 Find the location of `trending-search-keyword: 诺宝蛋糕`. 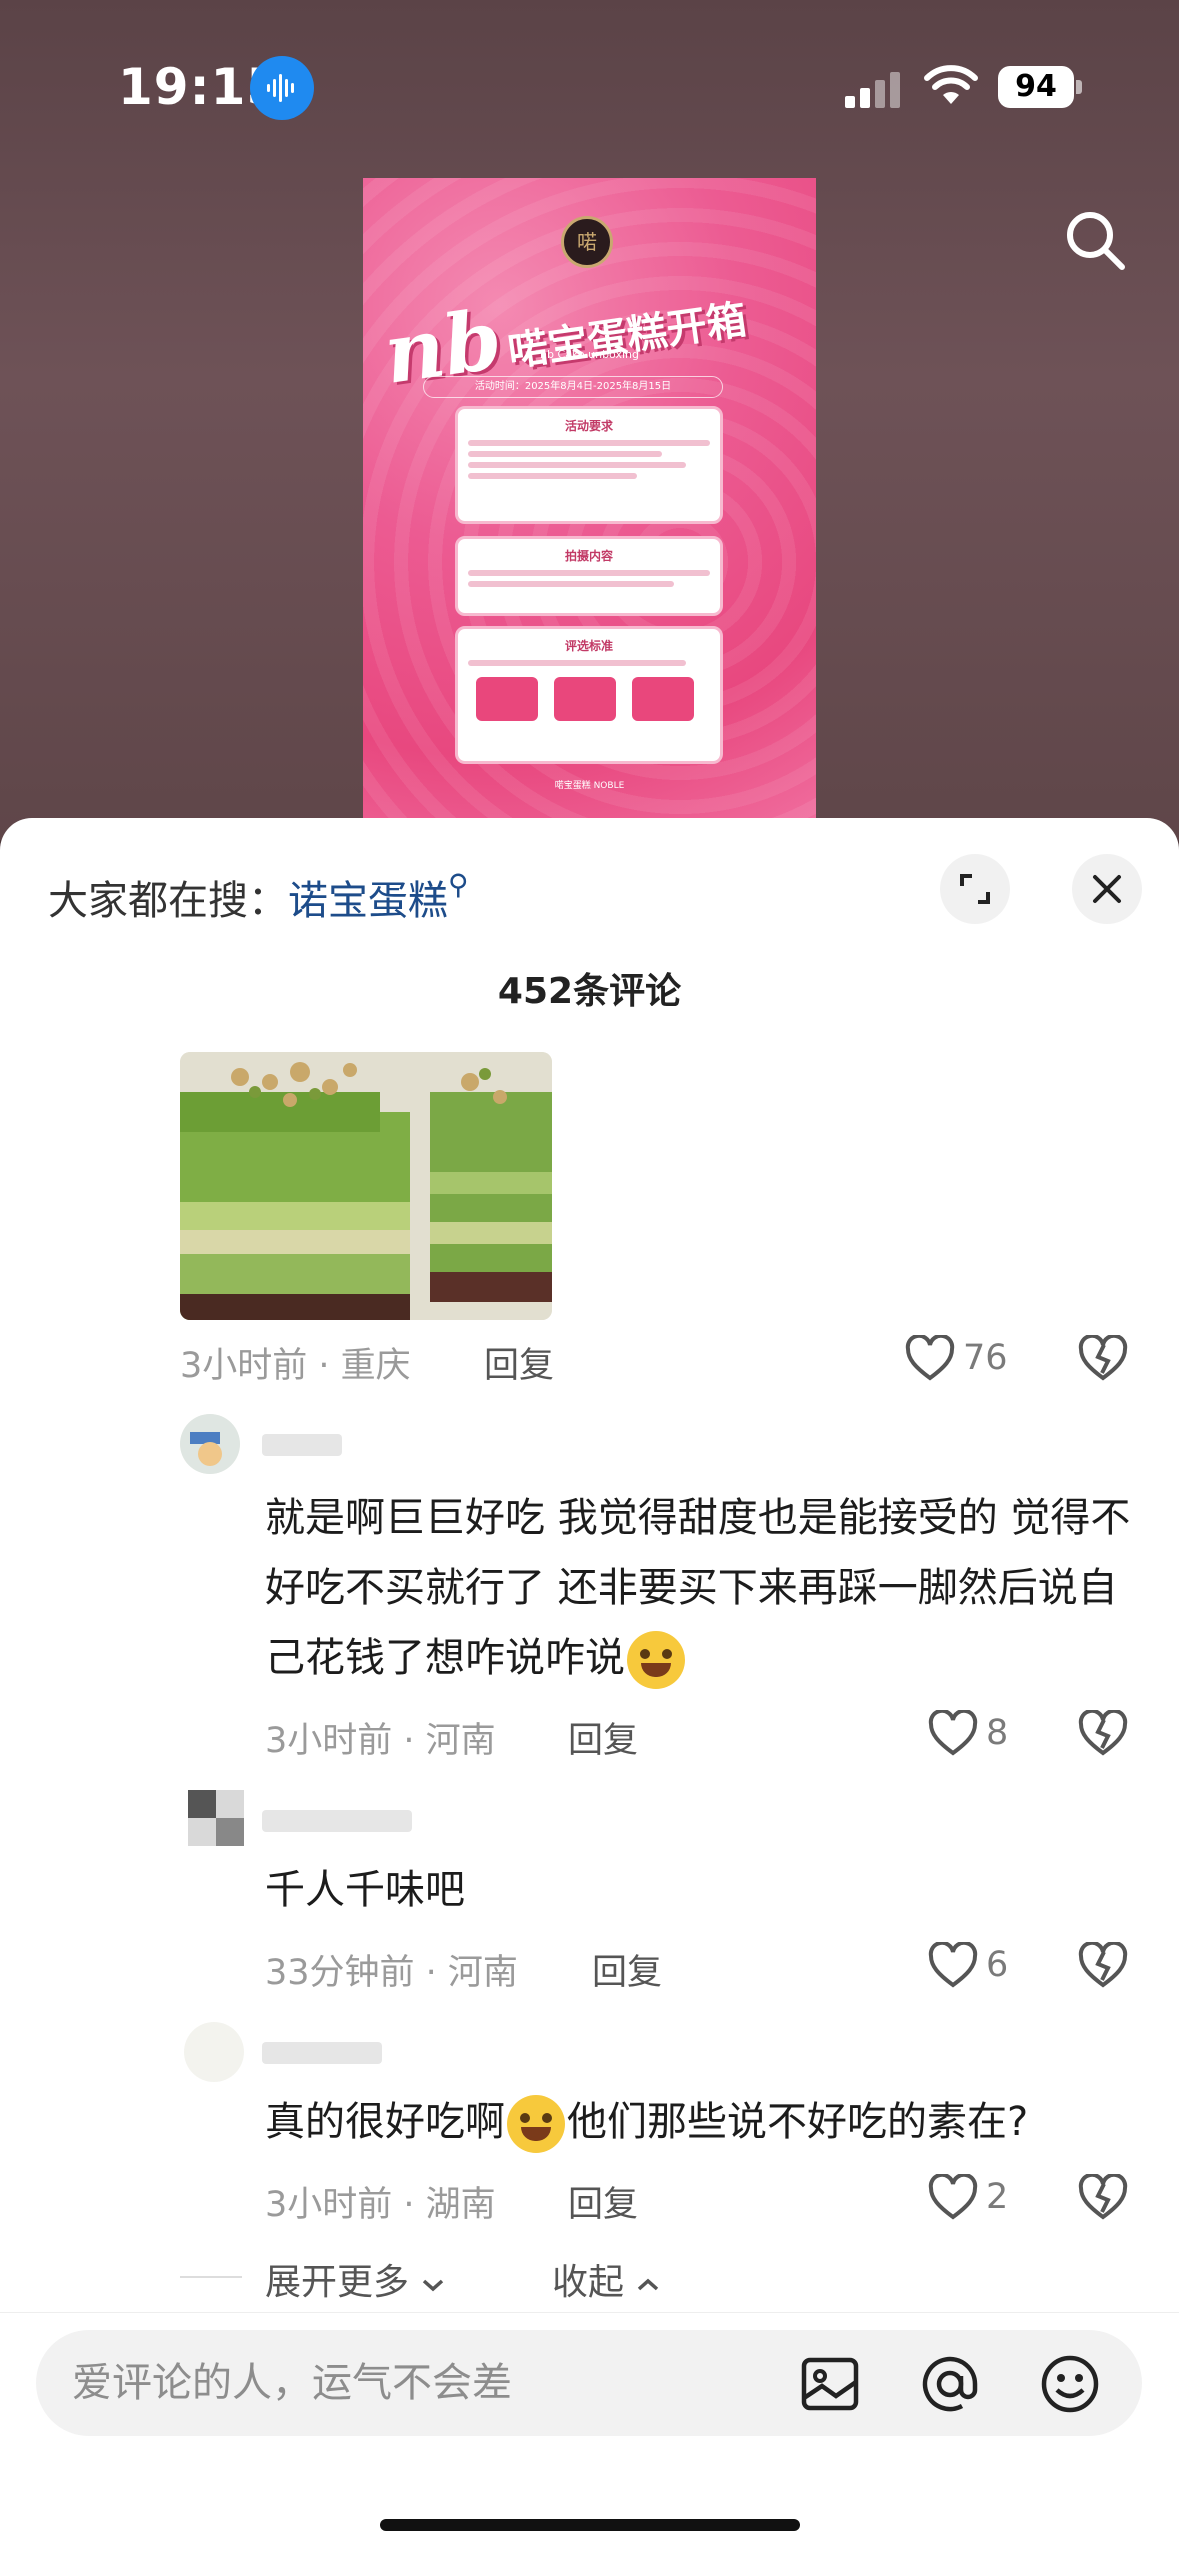

trending-search-keyword: 诺宝蛋糕 is located at coordinates (368, 901).